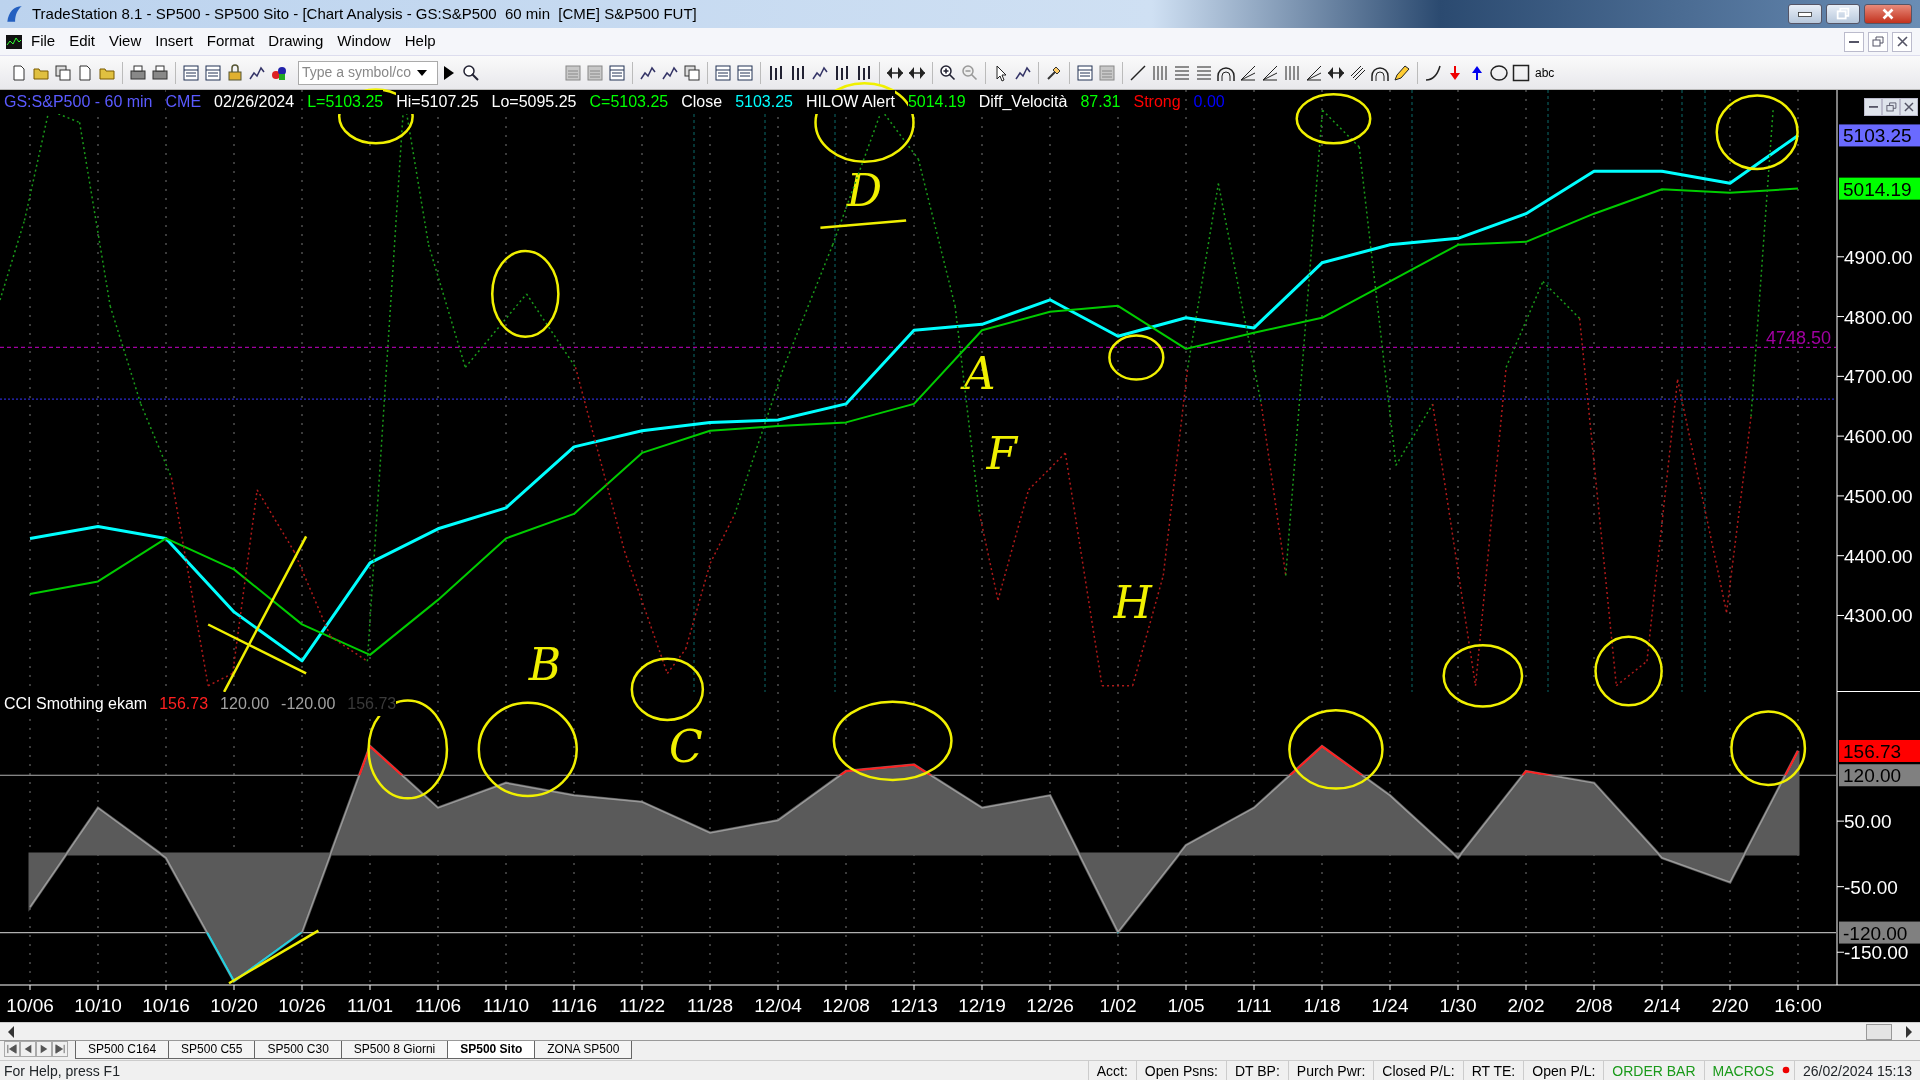  I want to click on handwritten-letter: C, so click(685, 746).